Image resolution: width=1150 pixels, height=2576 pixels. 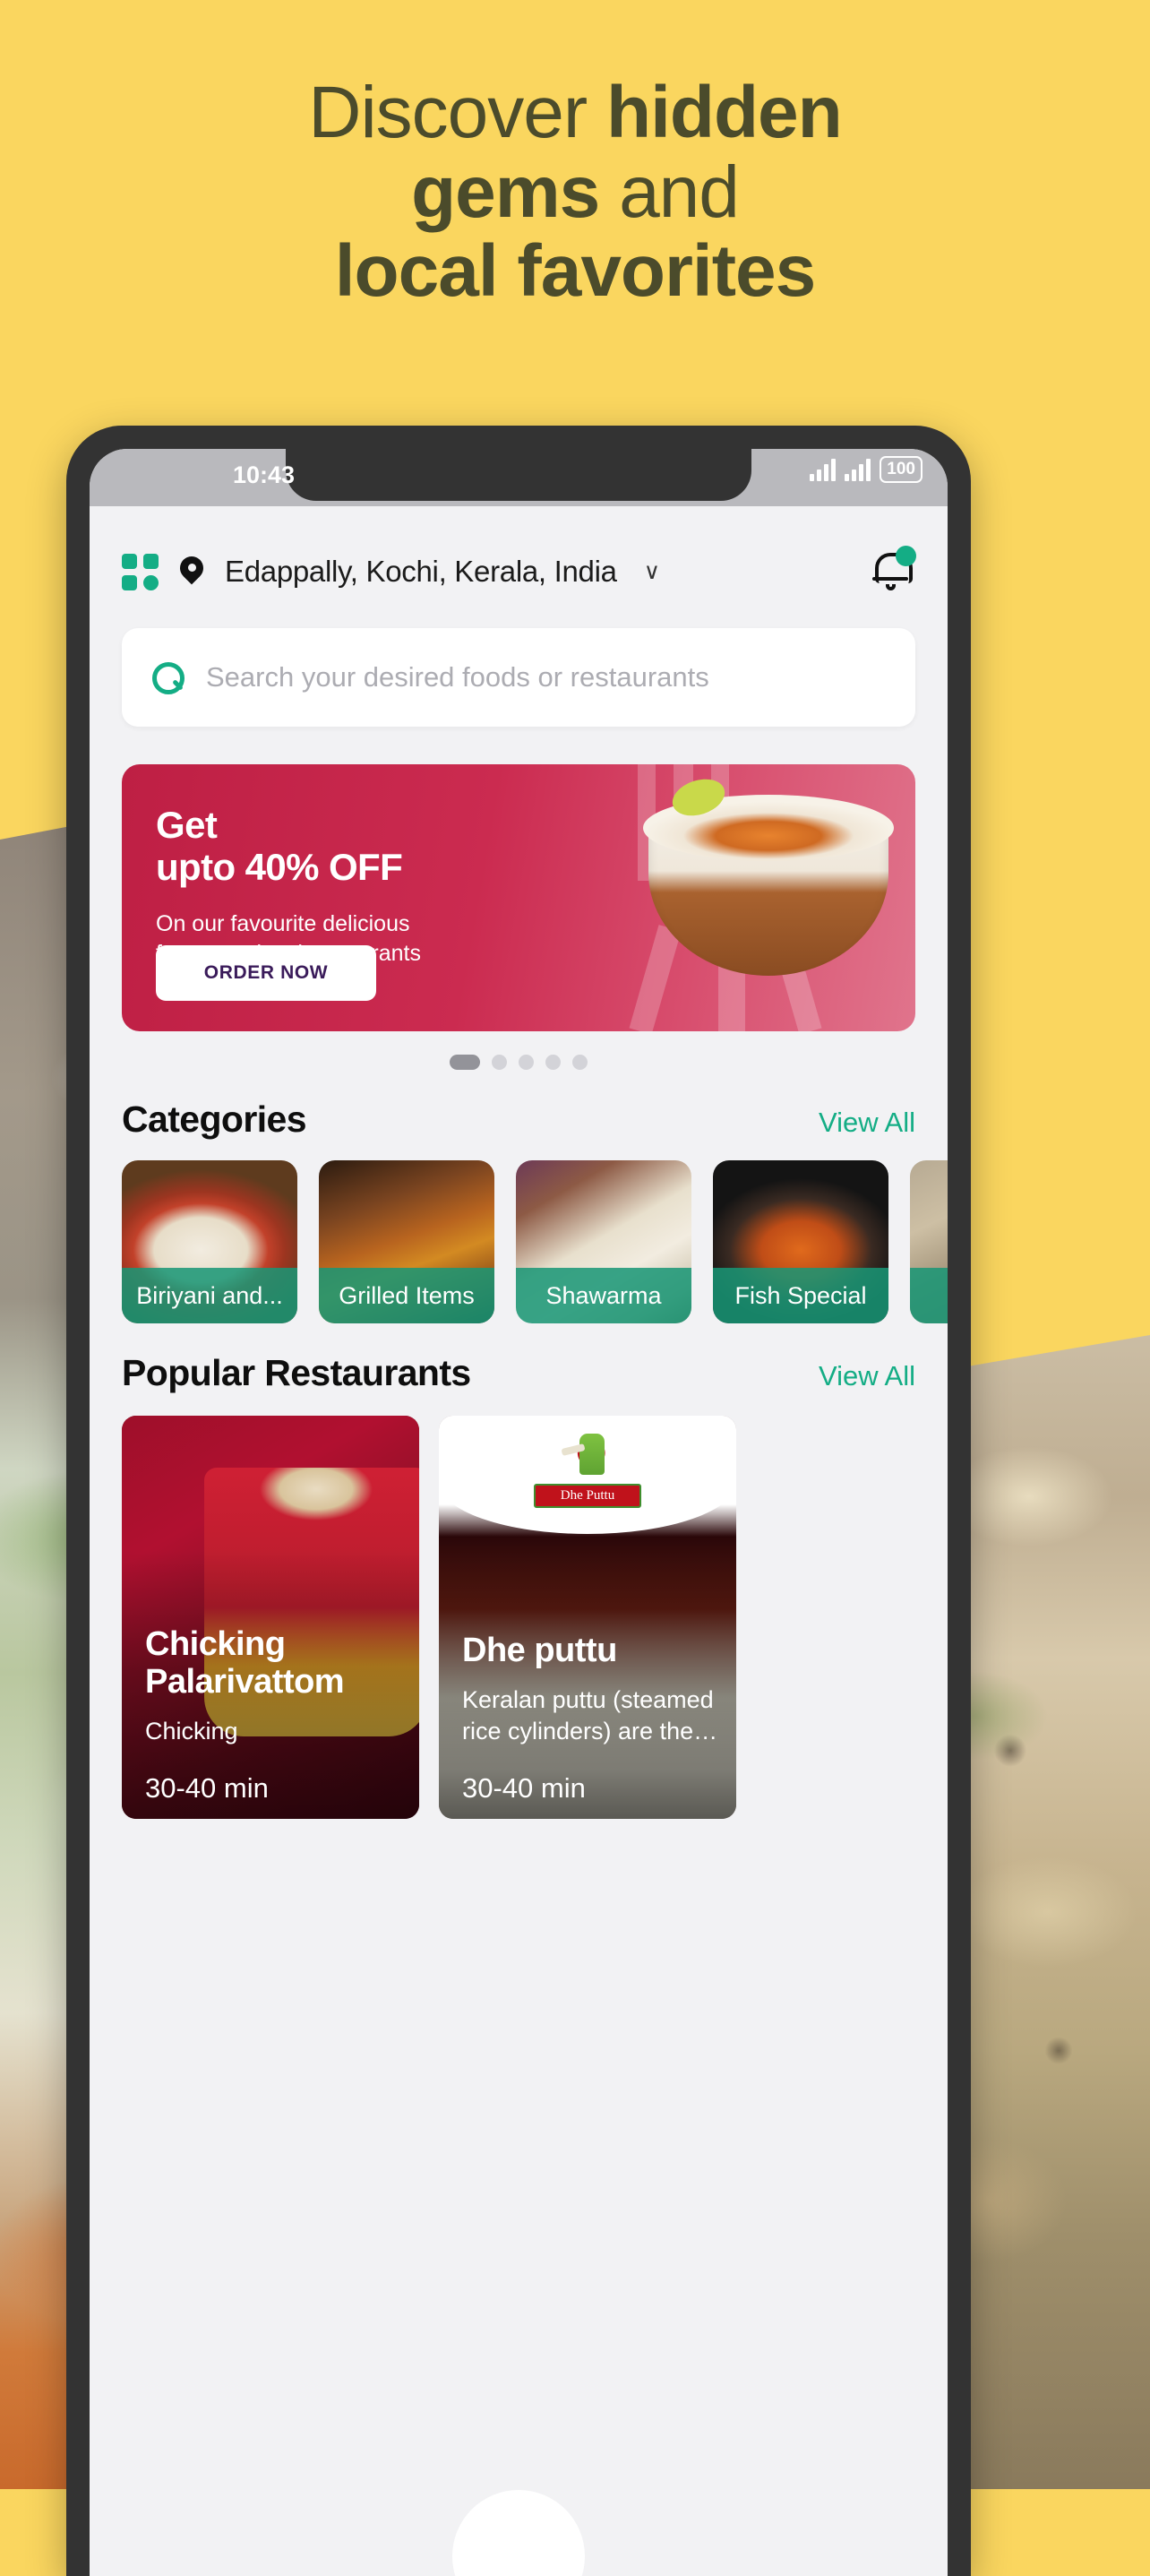 What do you see at coordinates (901, 470) in the screenshot?
I see `battery-icon: 100` at bounding box center [901, 470].